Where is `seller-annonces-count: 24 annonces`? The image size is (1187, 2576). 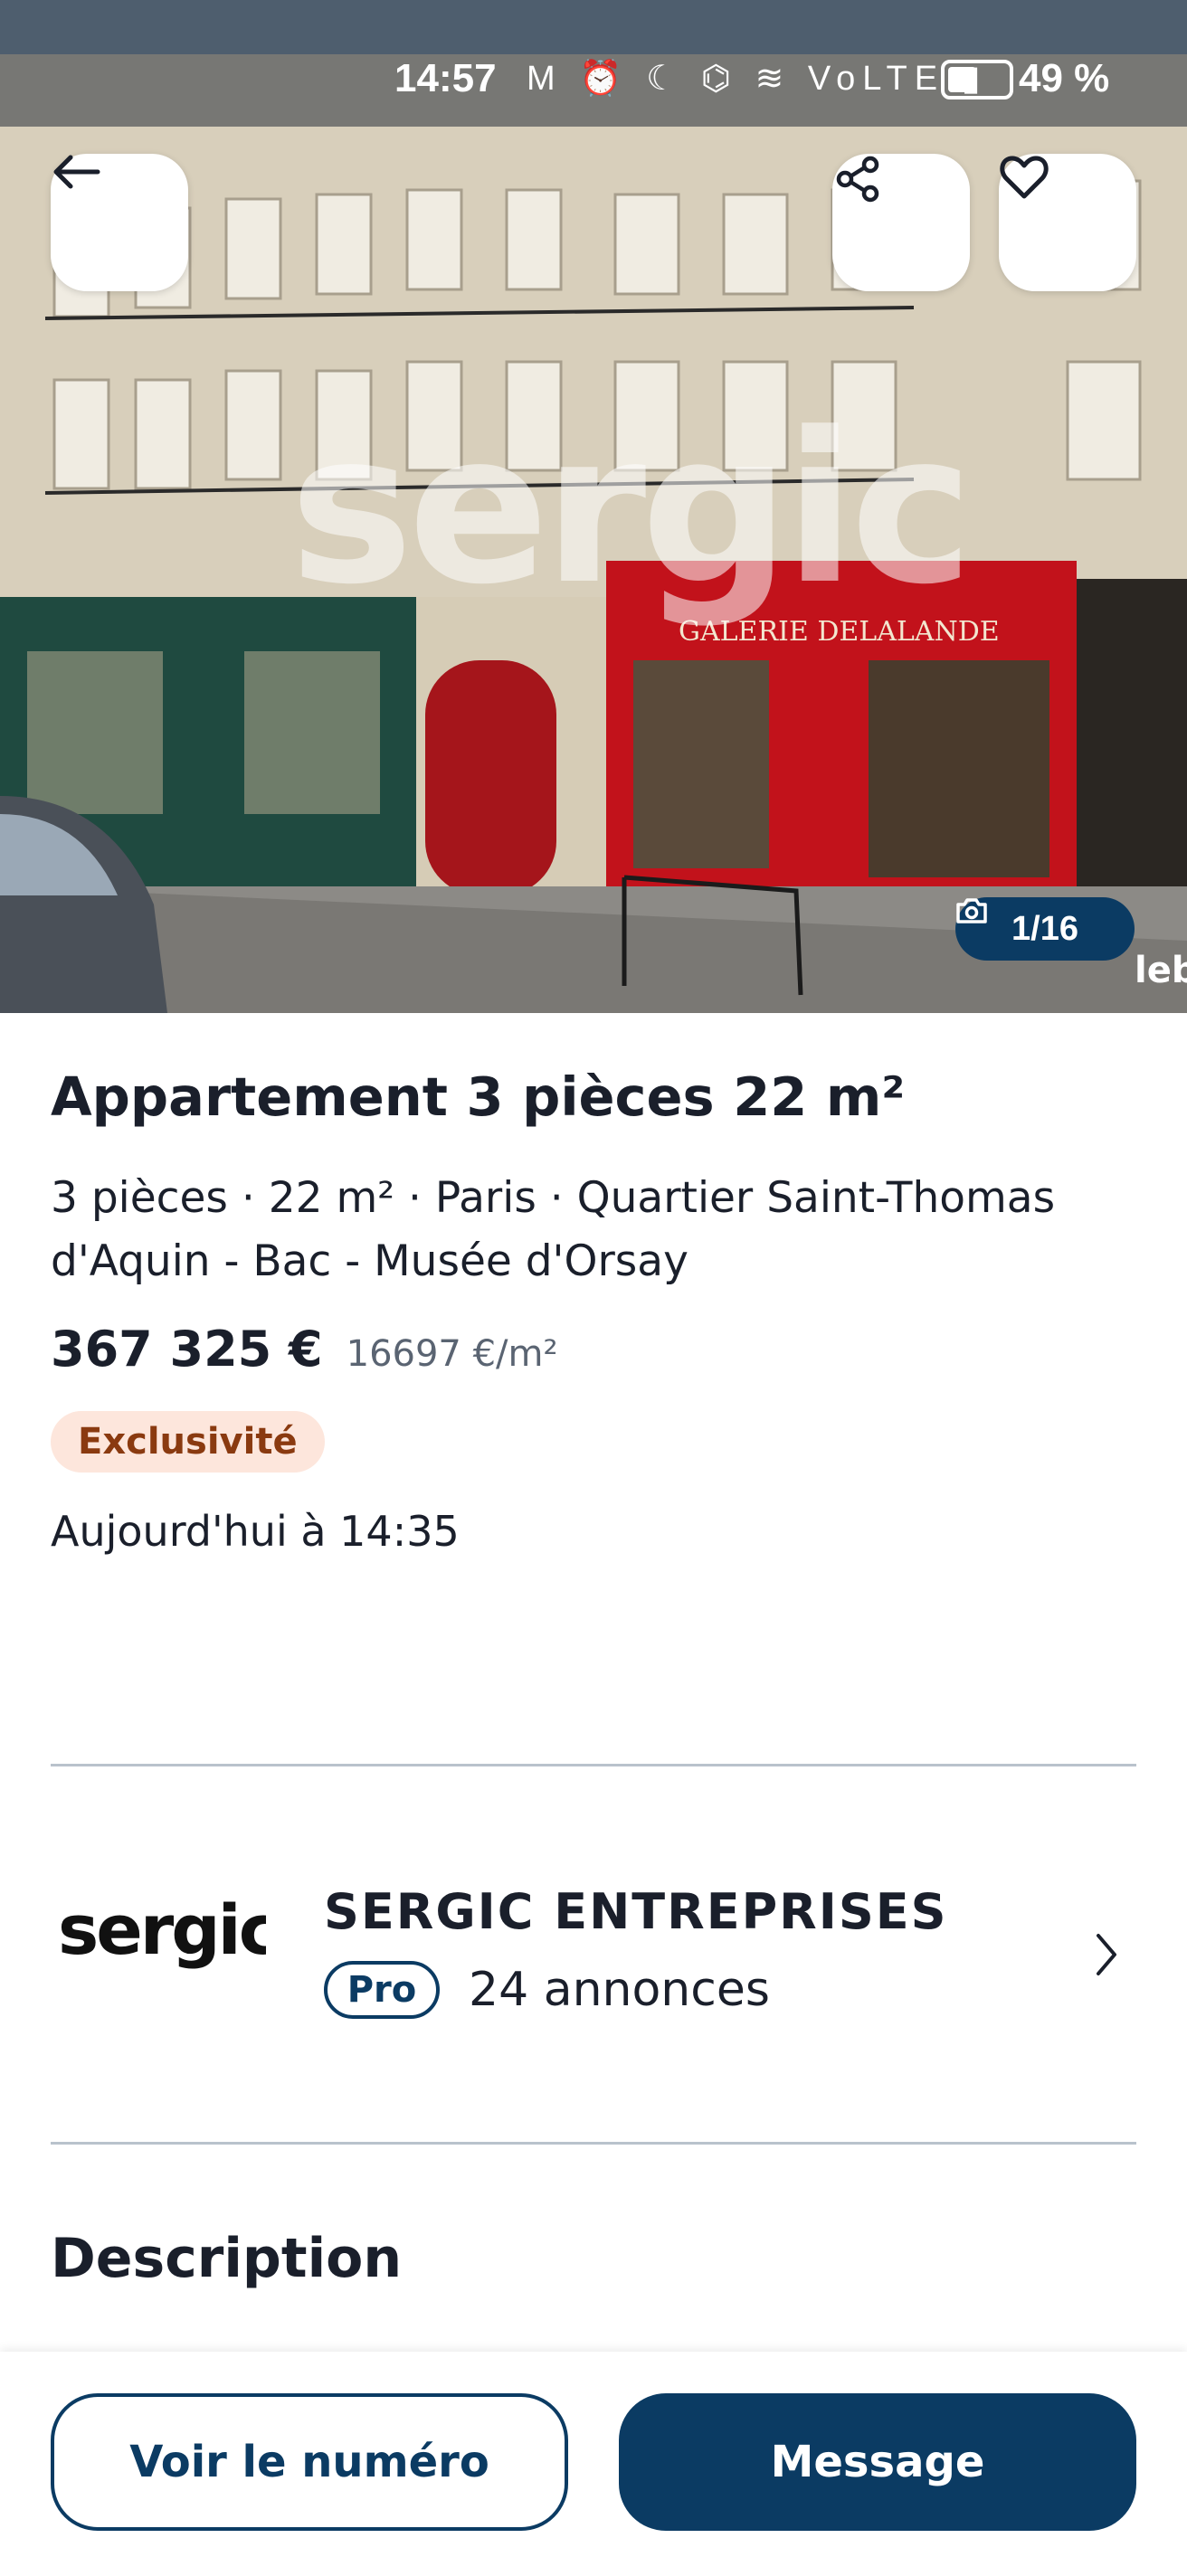
seller-annonces-count: 24 annonces is located at coordinates (619, 1990).